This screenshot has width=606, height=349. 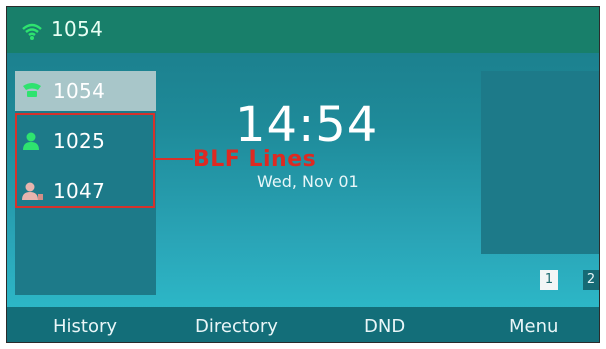 I want to click on line-key-1054: 1054, so click(x=85, y=91).